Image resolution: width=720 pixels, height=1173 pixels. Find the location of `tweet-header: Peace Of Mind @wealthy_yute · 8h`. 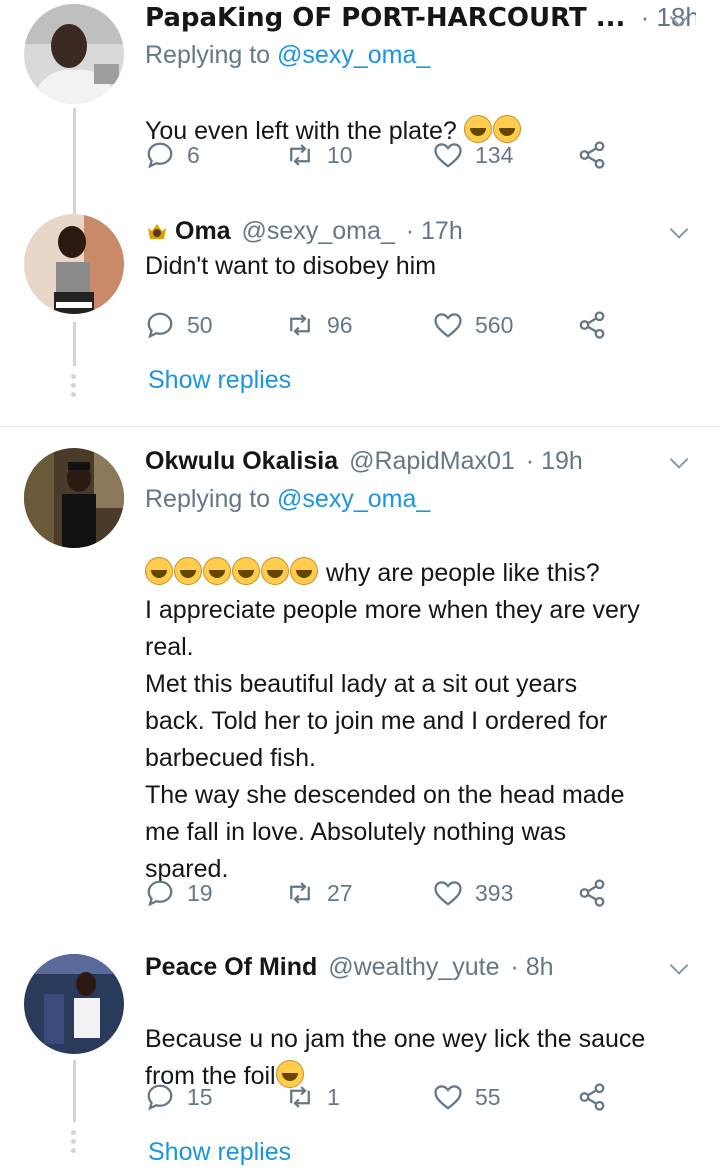

tweet-header: Peace Of Mind @wealthy_yute · 8h is located at coordinates (420, 967).